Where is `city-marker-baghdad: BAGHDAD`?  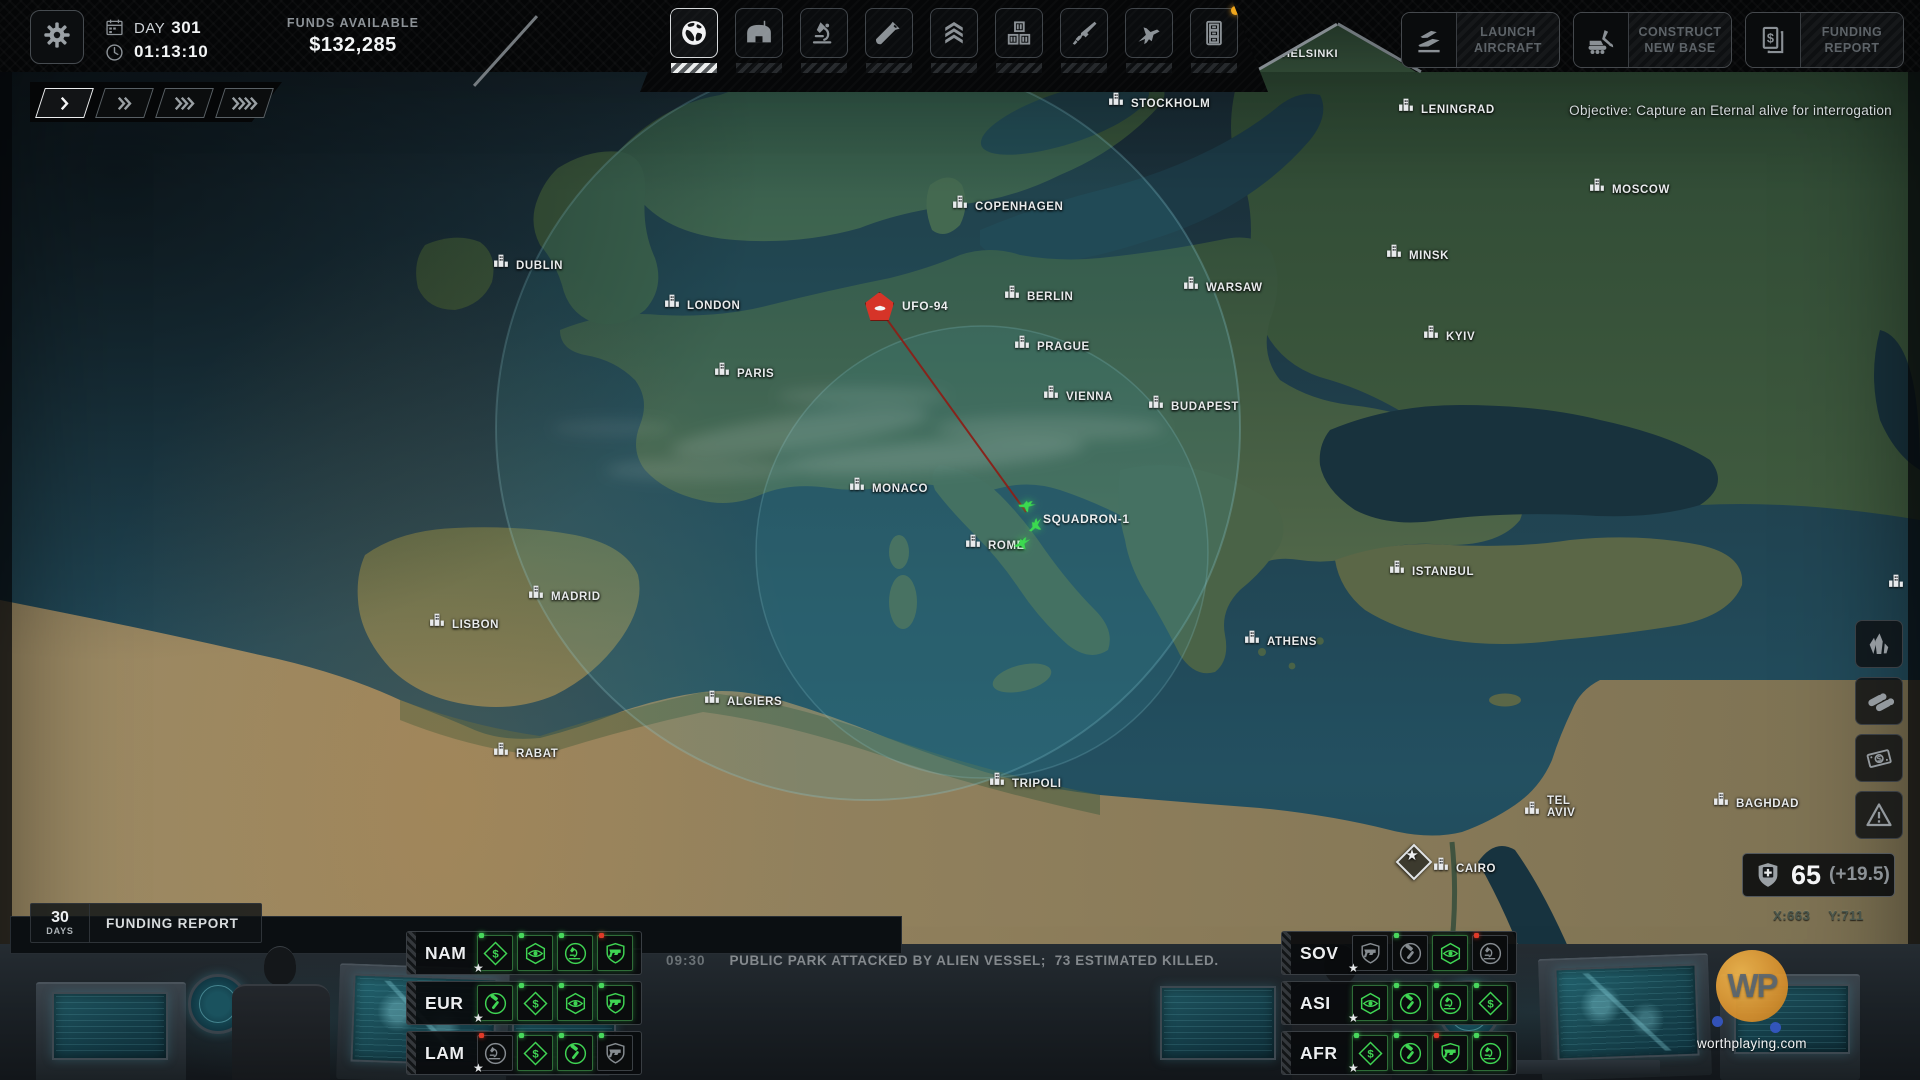 city-marker-baghdad: BAGHDAD is located at coordinates (1756, 801).